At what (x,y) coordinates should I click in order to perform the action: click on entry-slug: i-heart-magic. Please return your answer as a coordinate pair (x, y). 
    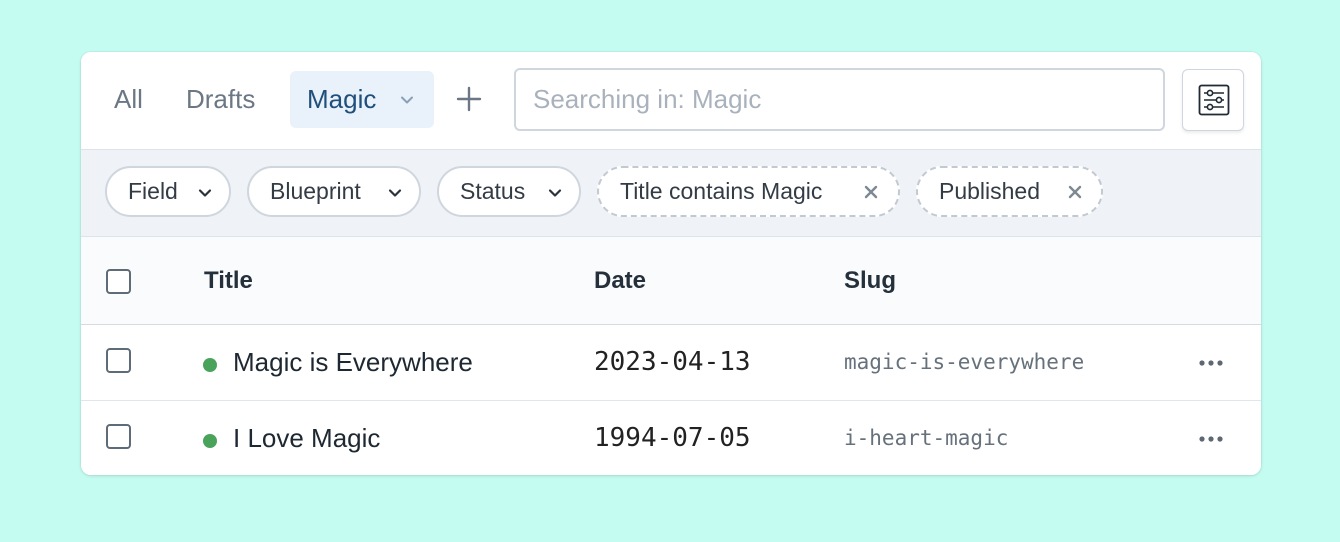
    Looking at the image, I should click on (926, 438).